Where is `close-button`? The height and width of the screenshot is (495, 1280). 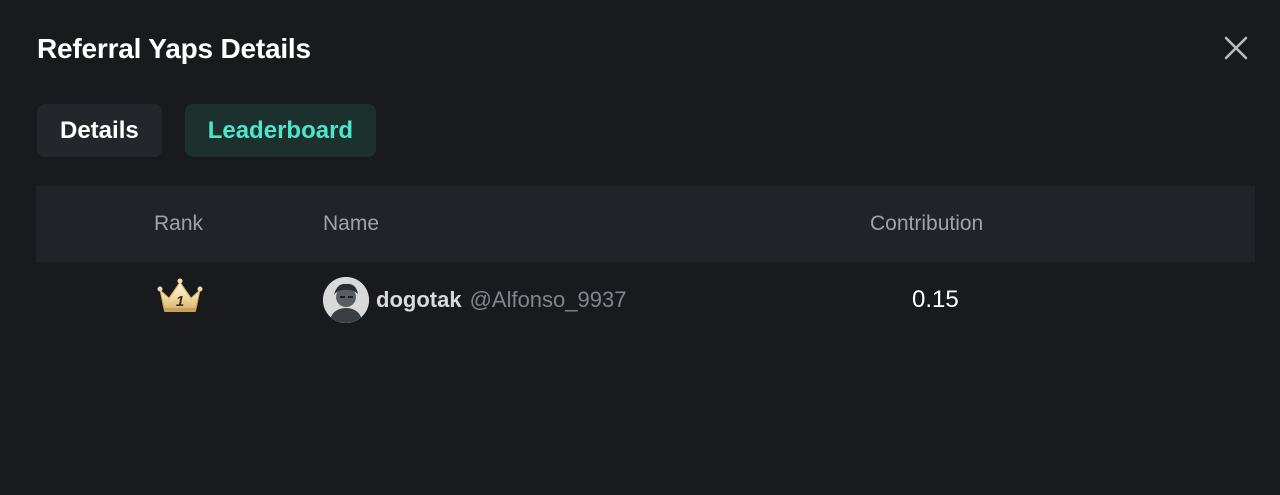
close-button is located at coordinates (1236, 48).